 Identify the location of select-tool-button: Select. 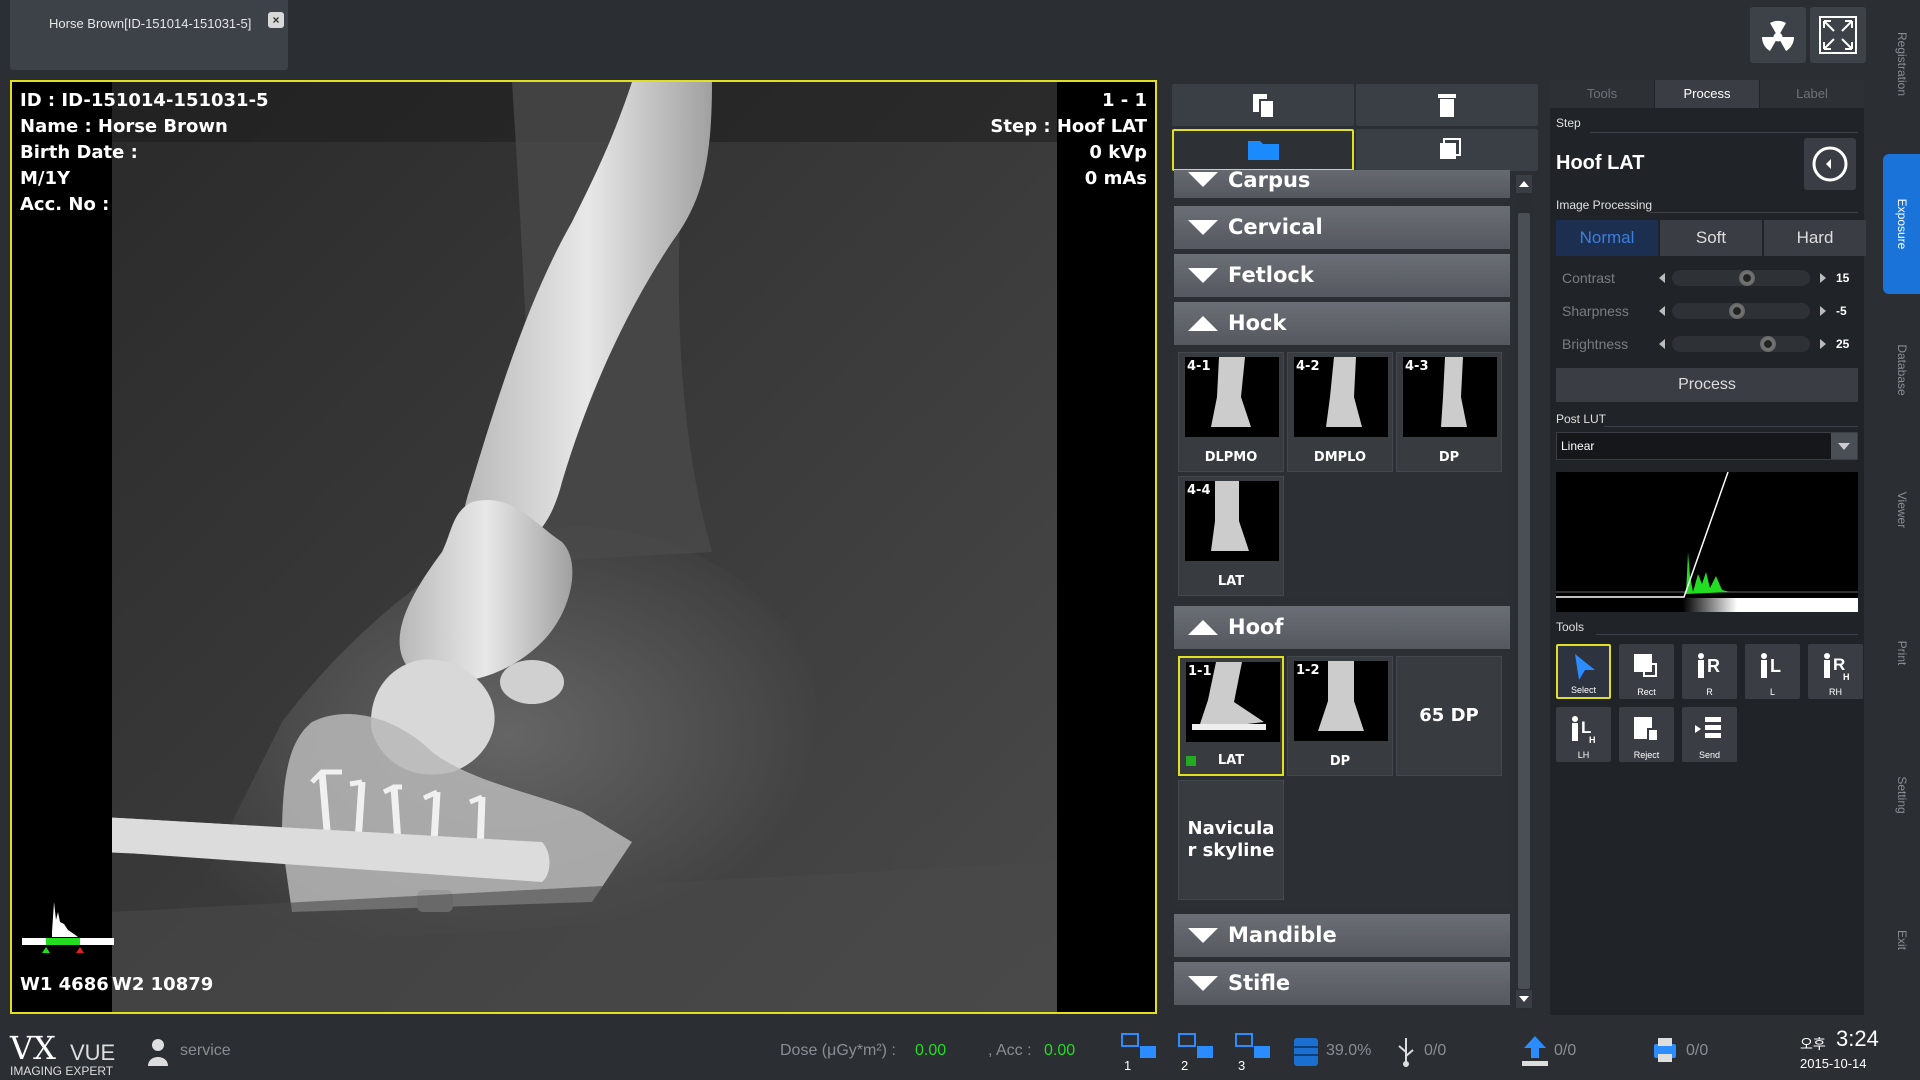
(1583, 671).